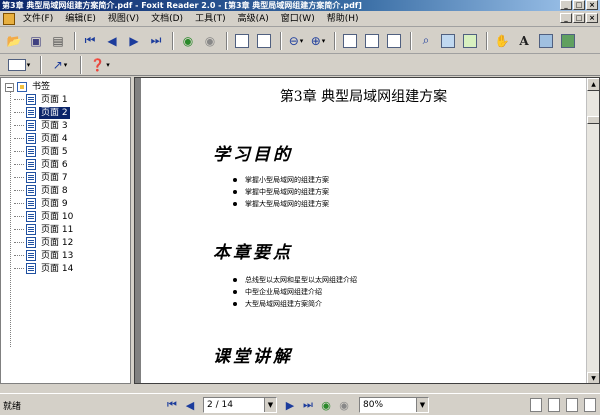 The image size is (600, 415). Describe the element at coordinates (240, 405) in the screenshot. I see `page-number-input: 2 / 14 ▼` at that location.